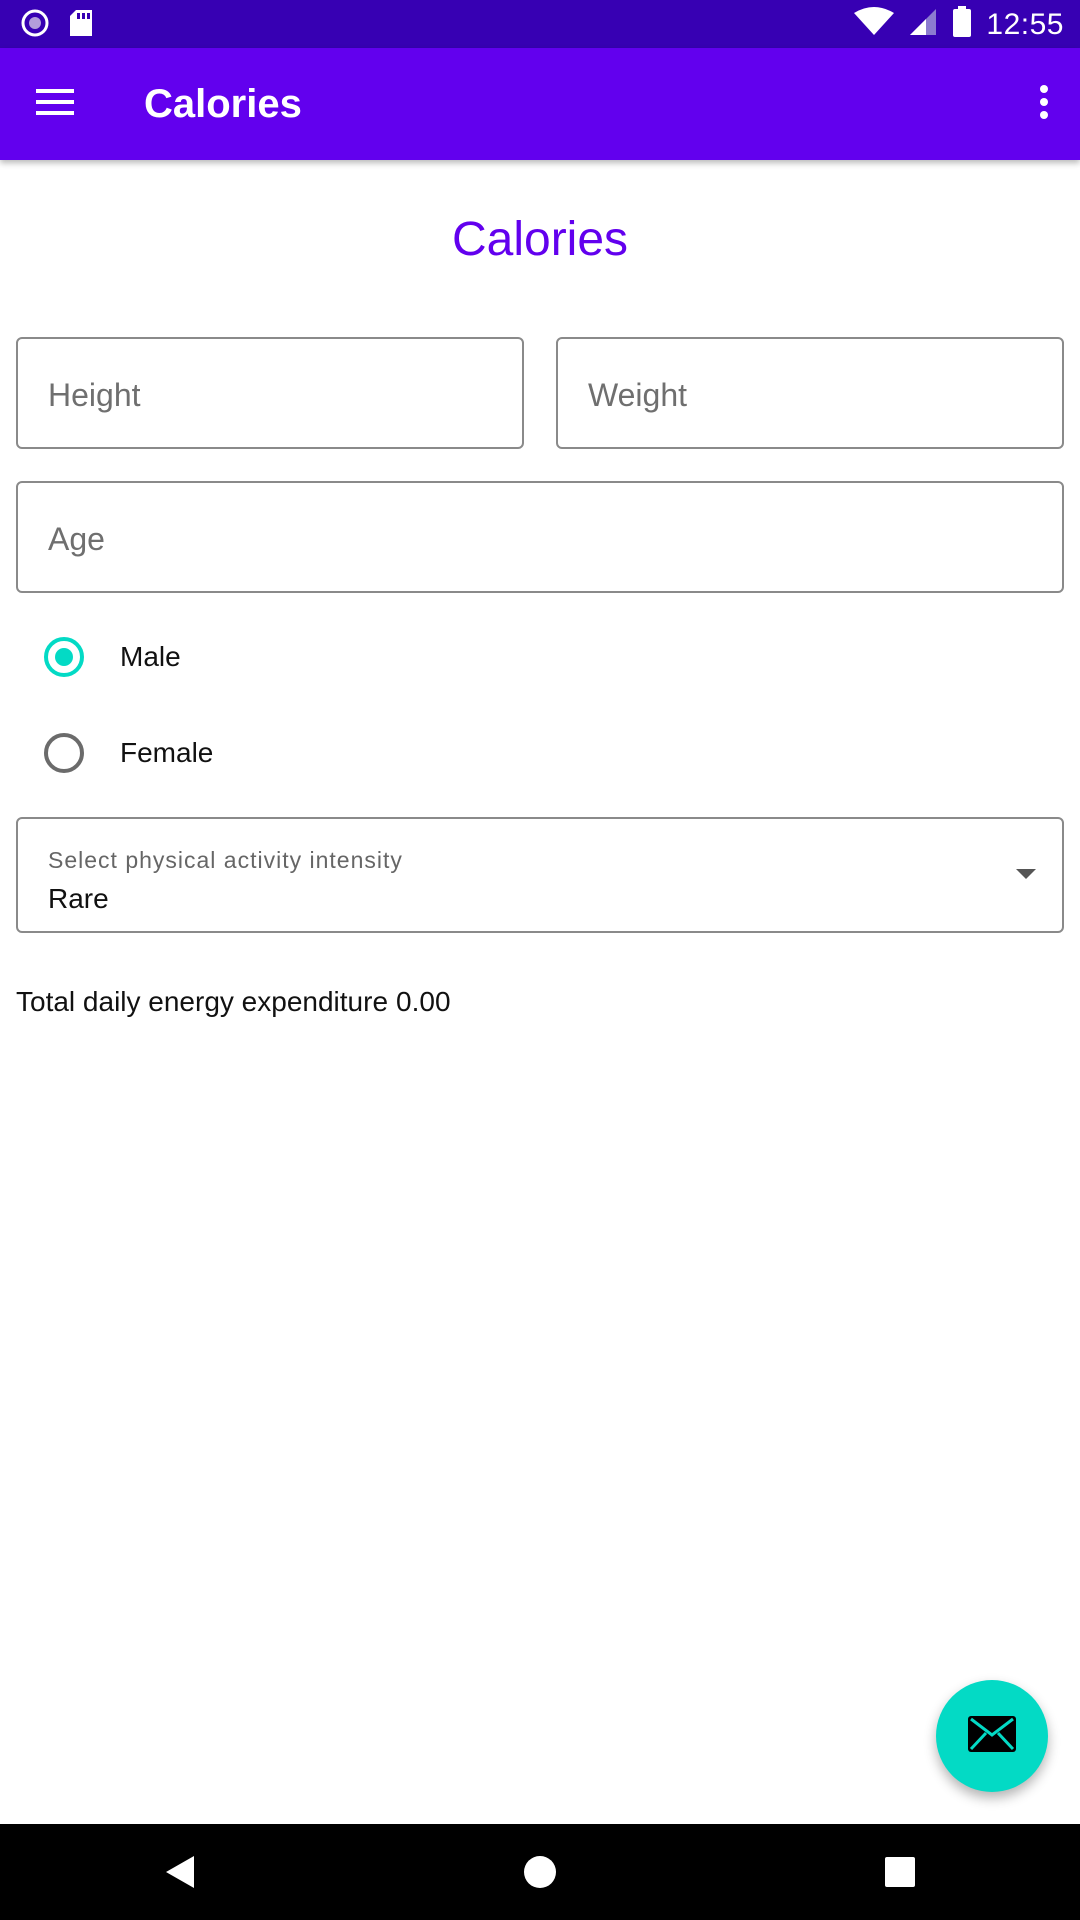 The height and width of the screenshot is (1920, 1080). Describe the element at coordinates (57, 25) in the screenshot. I see `status-bar-left` at that location.